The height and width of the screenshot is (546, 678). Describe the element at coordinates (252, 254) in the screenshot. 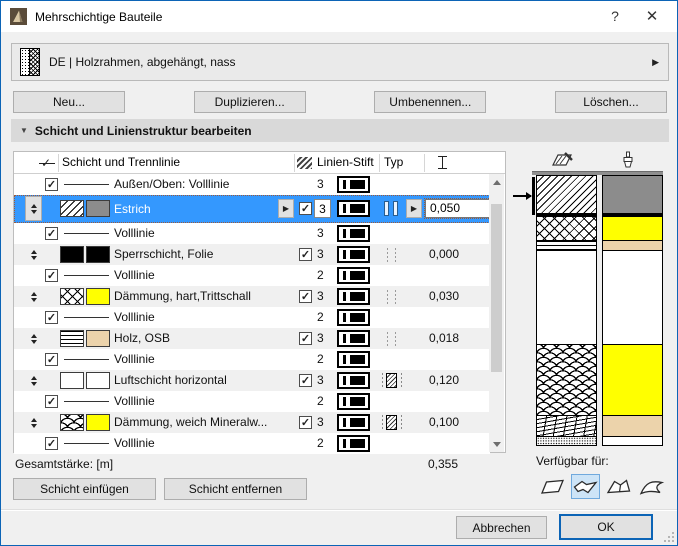

I see `layer-row: Sperrschicht, Folie ✓ 3 0,000` at that location.